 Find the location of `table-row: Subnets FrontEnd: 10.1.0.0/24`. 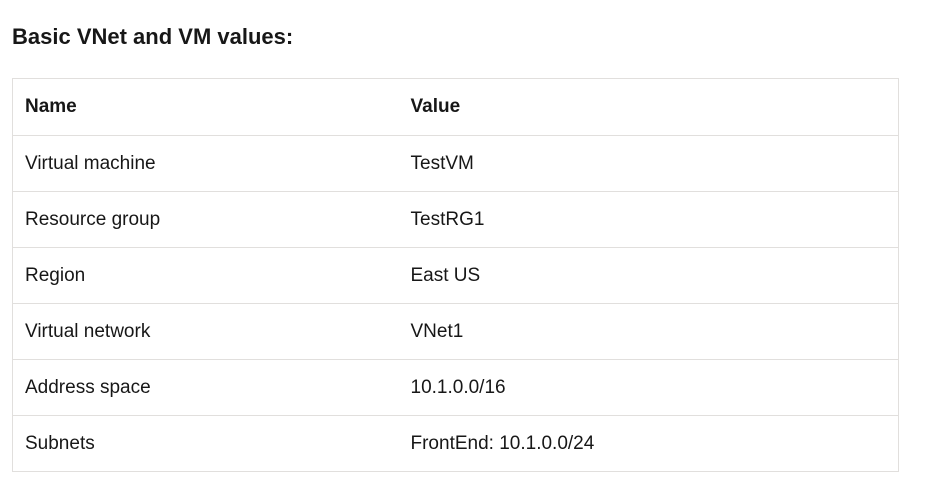

table-row: Subnets FrontEnd: 10.1.0.0/24 is located at coordinates (455, 443).